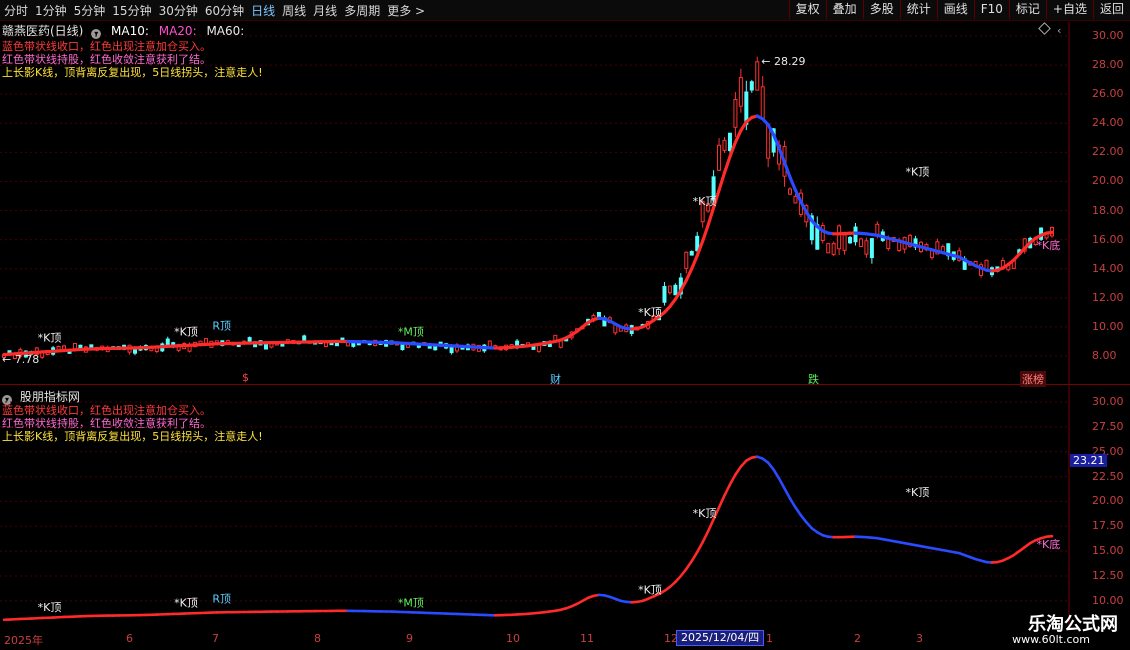  I want to click on toolbar-button: 返回, so click(1111, 9).